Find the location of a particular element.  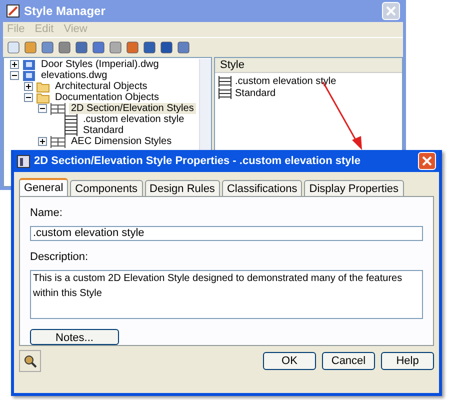

tab: General is located at coordinates (43, 187).